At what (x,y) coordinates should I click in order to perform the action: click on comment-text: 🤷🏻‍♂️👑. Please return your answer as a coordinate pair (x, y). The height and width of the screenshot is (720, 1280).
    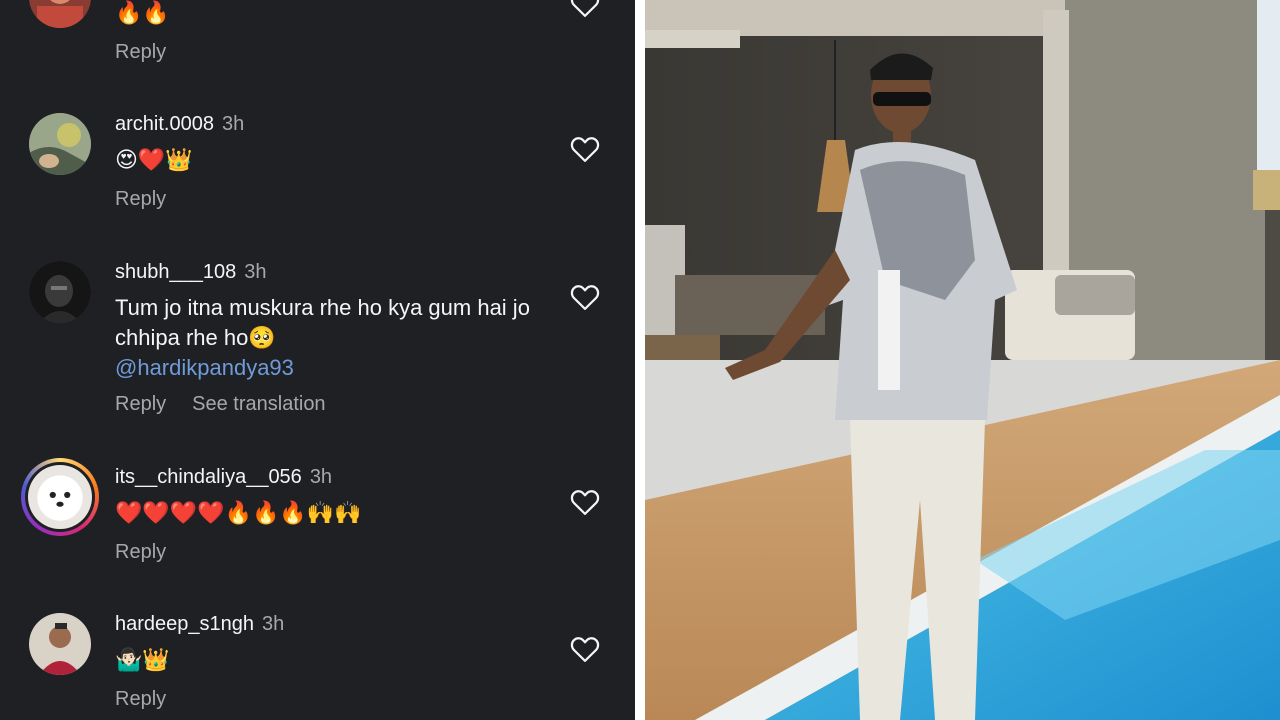
    Looking at the image, I should click on (142, 659).